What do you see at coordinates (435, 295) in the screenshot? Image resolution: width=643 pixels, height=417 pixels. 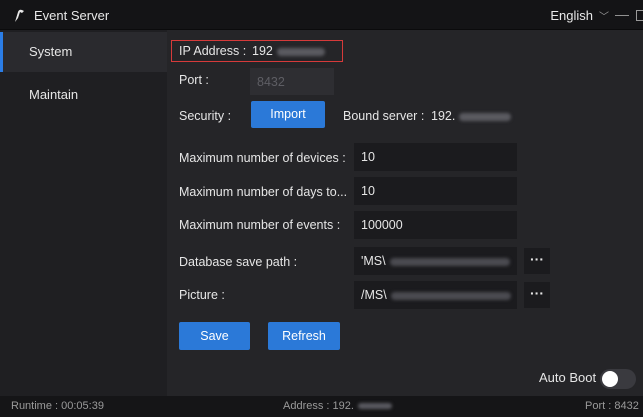 I see `picture-path-input: /MS\` at bounding box center [435, 295].